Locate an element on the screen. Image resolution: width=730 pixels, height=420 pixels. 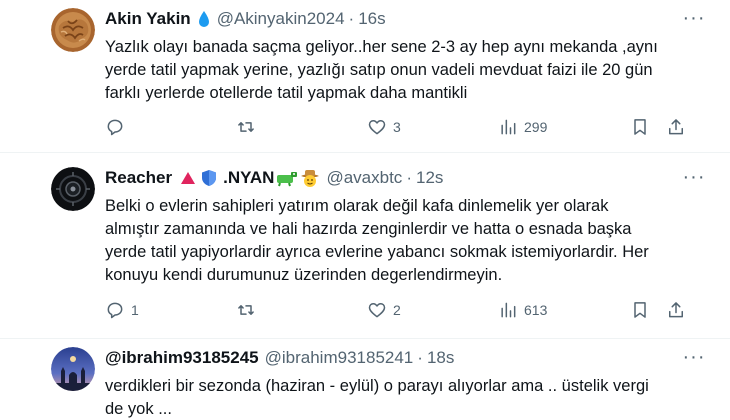
timestamp: 16s is located at coordinates (371, 19).